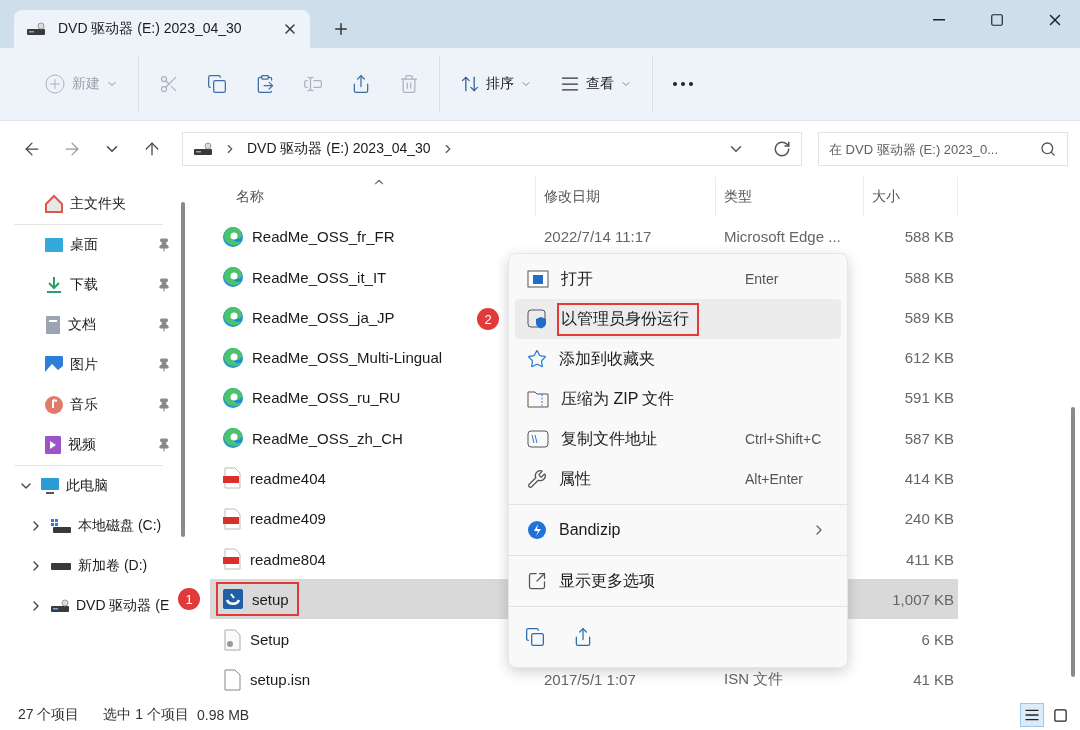  Describe the element at coordinates (628, 319) in the screenshot. I see `highlight-box: 以管理员身份运行` at that location.